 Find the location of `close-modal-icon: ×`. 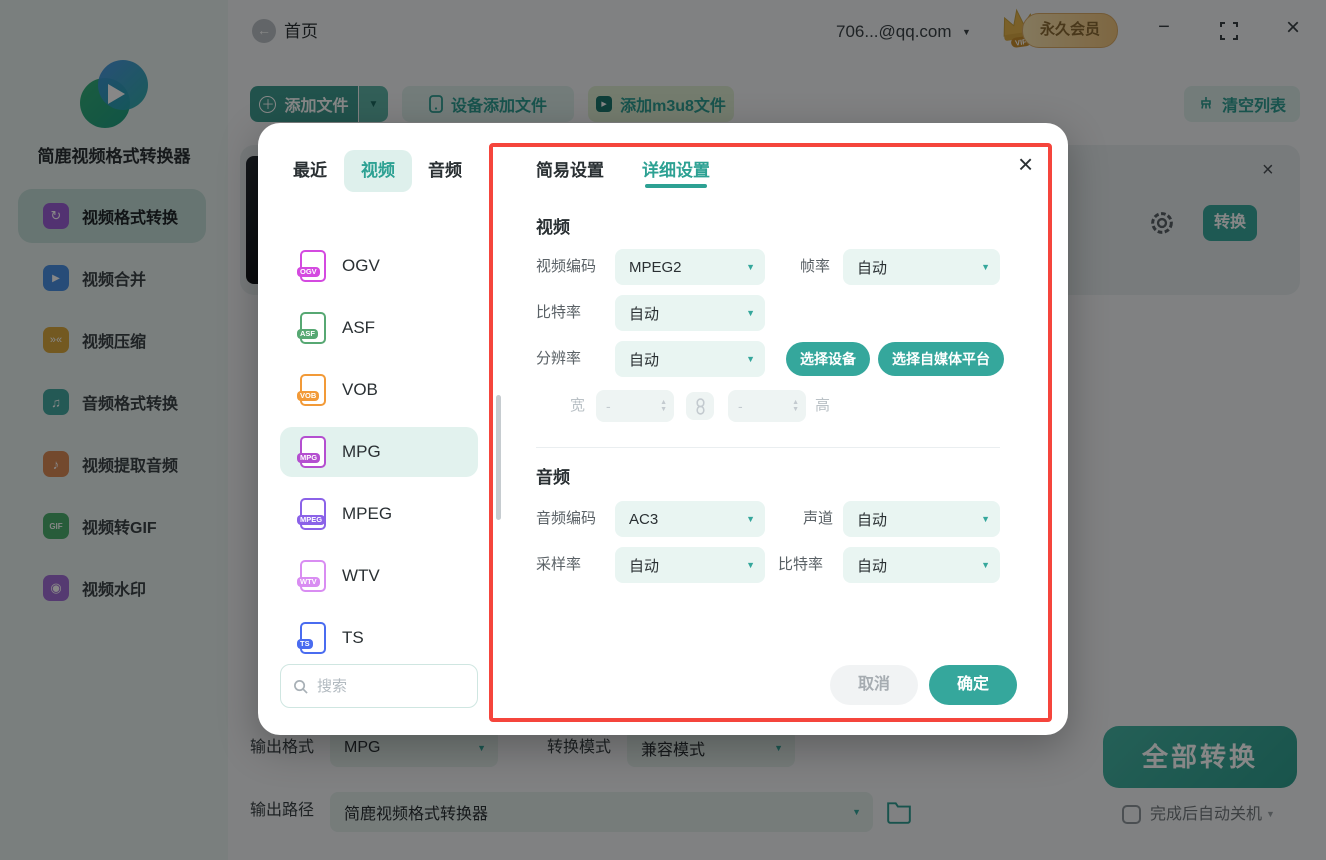

close-modal-icon: × is located at coordinates (1025, 164).